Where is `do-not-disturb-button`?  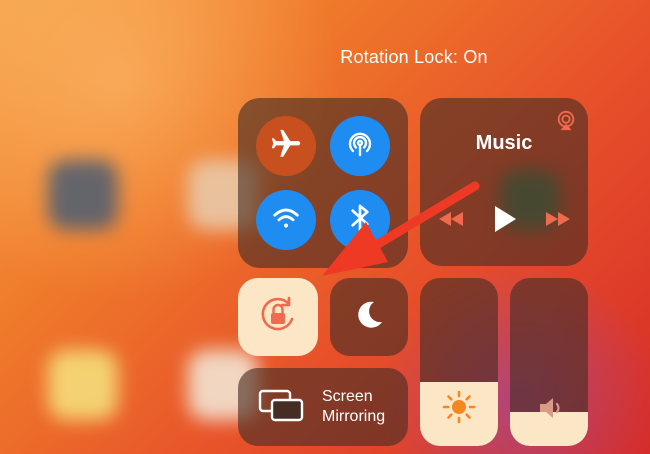 do-not-disturb-button is located at coordinates (369, 317).